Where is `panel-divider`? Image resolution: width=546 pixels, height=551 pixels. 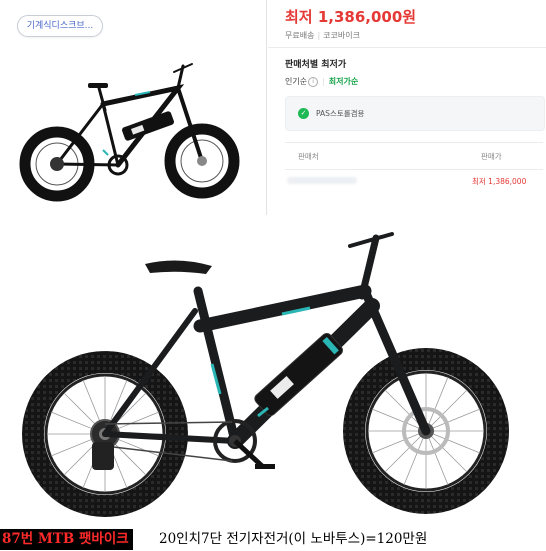
panel-divider is located at coordinates (266, 107).